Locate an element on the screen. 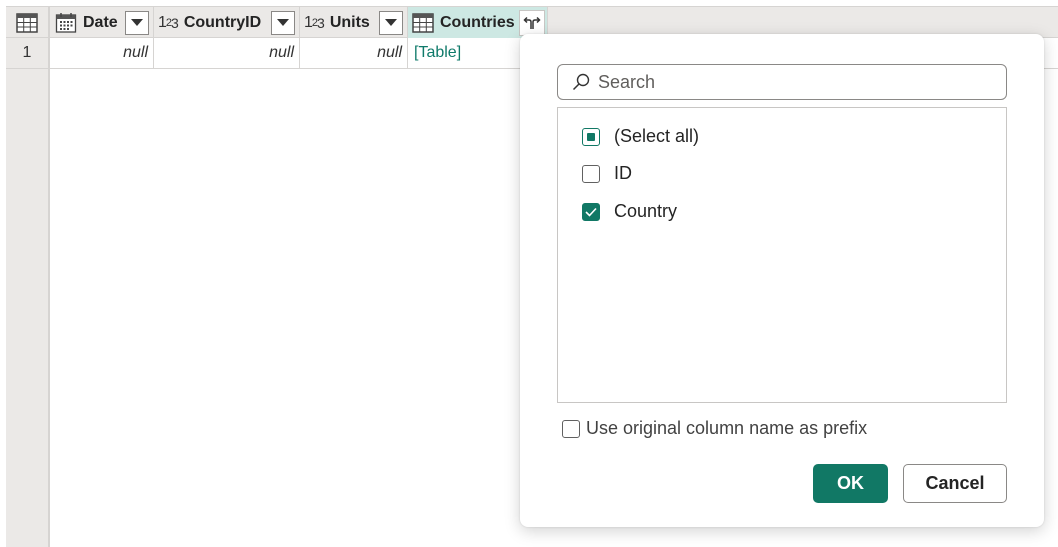 This screenshot has height=547, width=1058. expand-arrows-icon is located at coordinates (532, 22).